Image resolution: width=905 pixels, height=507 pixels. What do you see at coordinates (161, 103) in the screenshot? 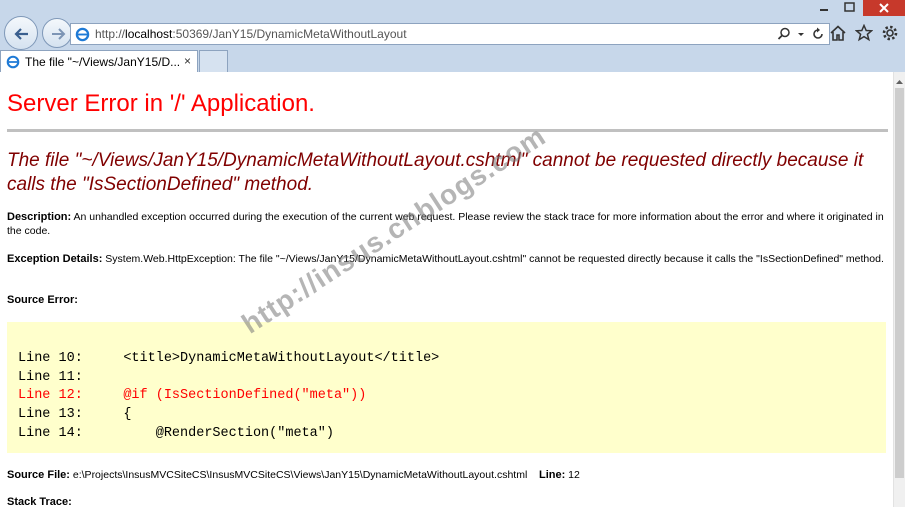
I see `page-title: Server Error in '/' Application.` at bounding box center [161, 103].